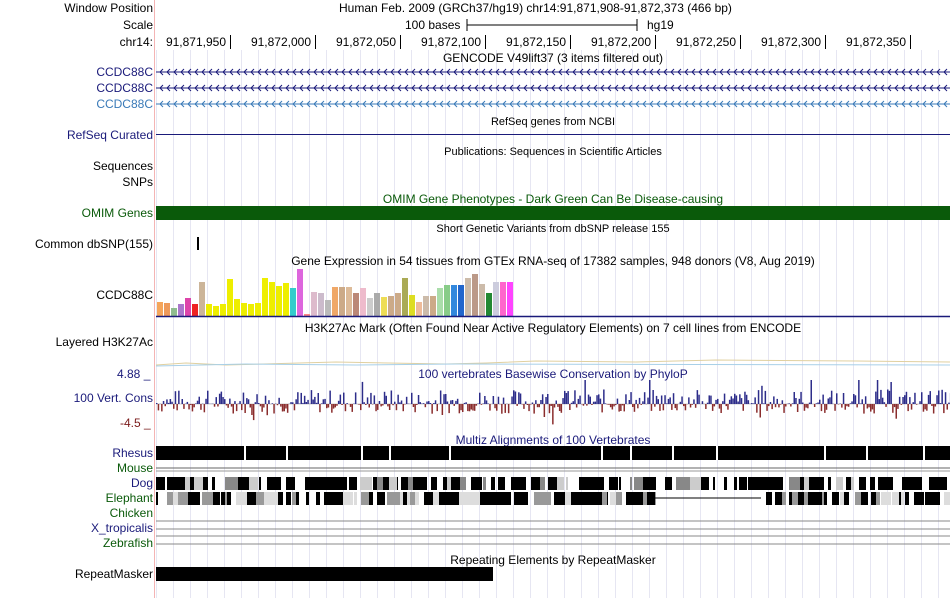 The width and height of the screenshot is (950, 598). What do you see at coordinates (553, 122) in the screenshot?
I see `refseq-title: RefSeq genes from NCBI` at bounding box center [553, 122].